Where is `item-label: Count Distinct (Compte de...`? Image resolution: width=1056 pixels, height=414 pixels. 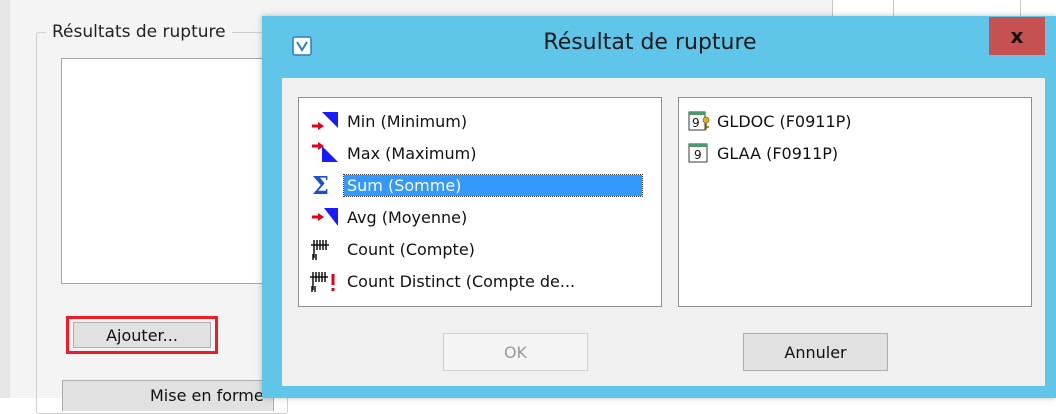
item-label: Count Distinct (Compte de... is located at coordinates (461, 281).